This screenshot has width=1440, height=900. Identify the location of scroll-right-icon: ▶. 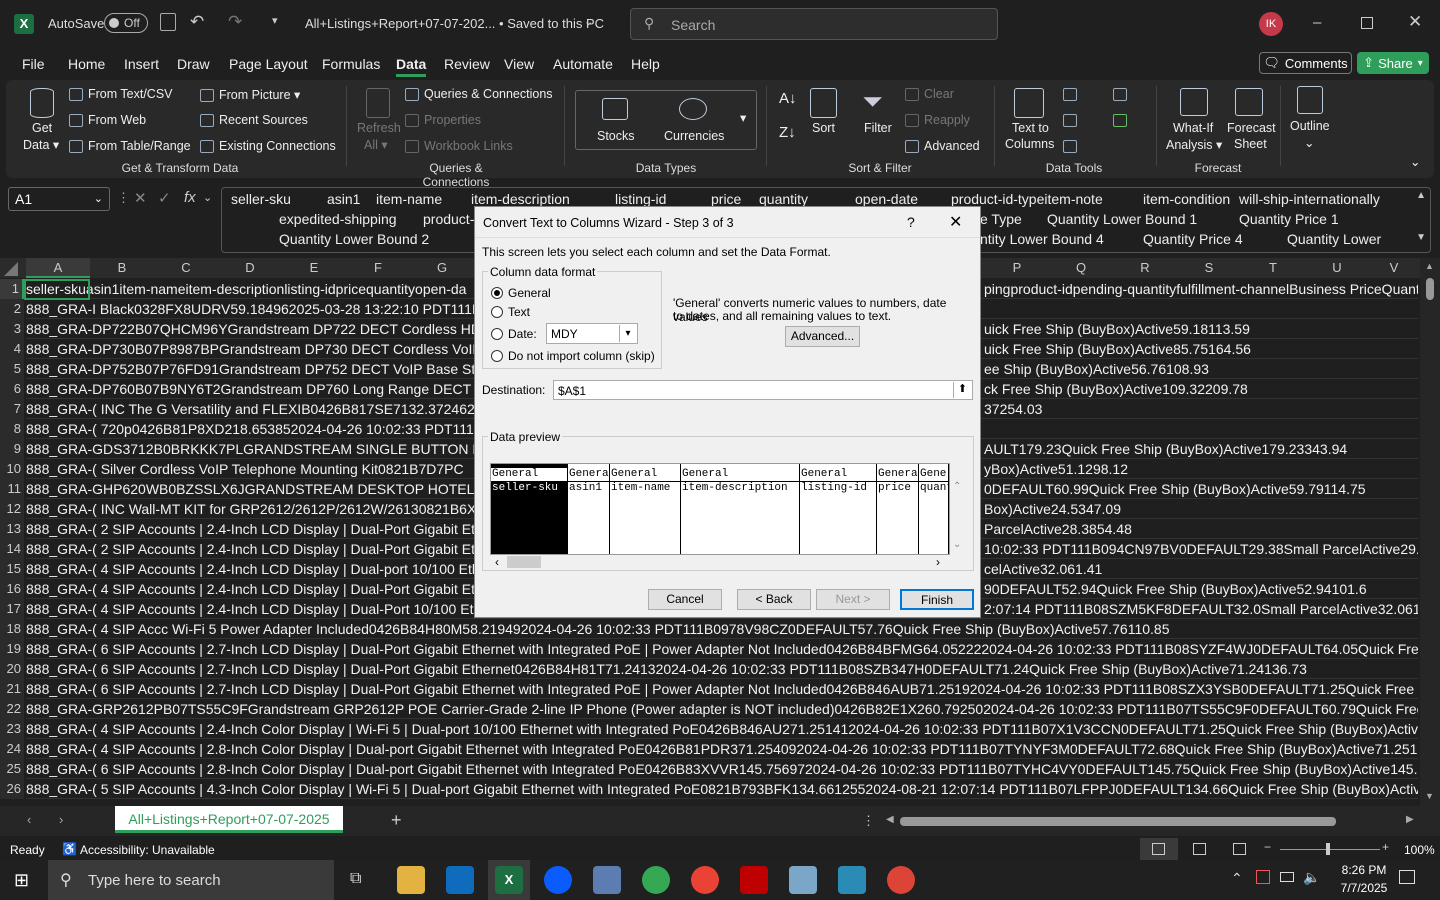
(1410, 819).